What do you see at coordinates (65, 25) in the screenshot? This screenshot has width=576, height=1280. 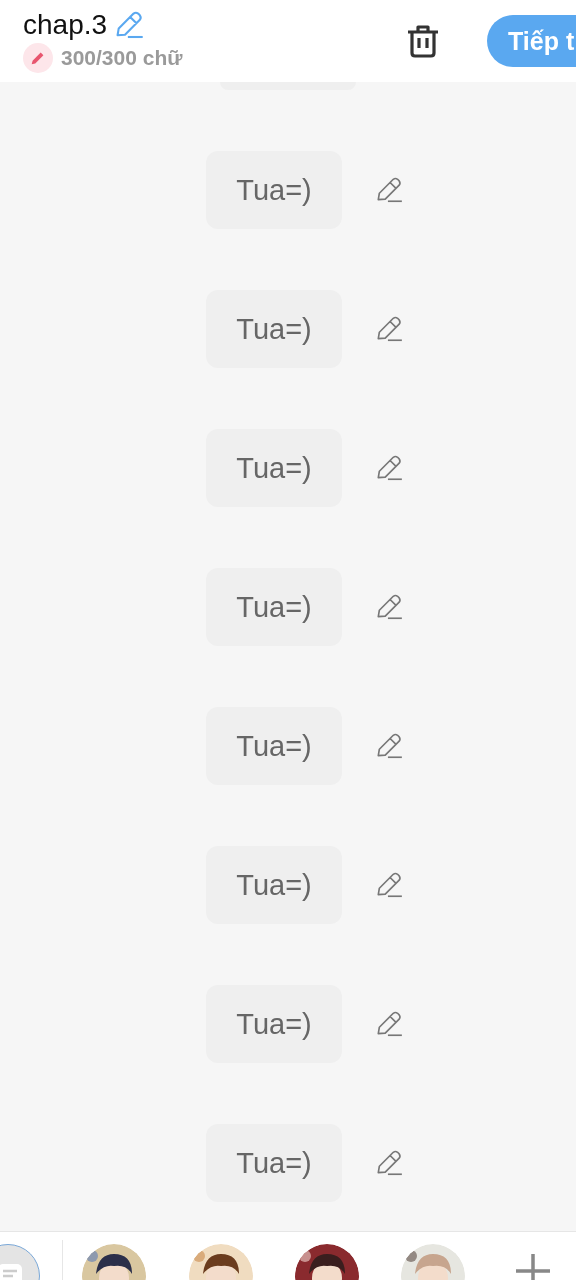 I see `chapter-title: chap.3` at bounding box center [65, 25].